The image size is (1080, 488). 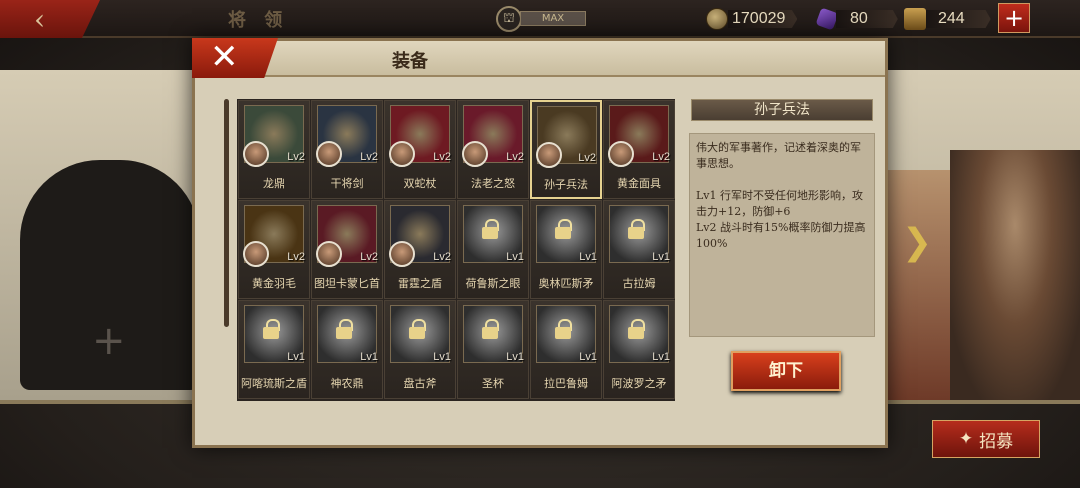 What do you see at coordinates (420, 283) in the screenshot?
I see `equipment-name: 雷霆之盾` at bounding box center [420, 283].